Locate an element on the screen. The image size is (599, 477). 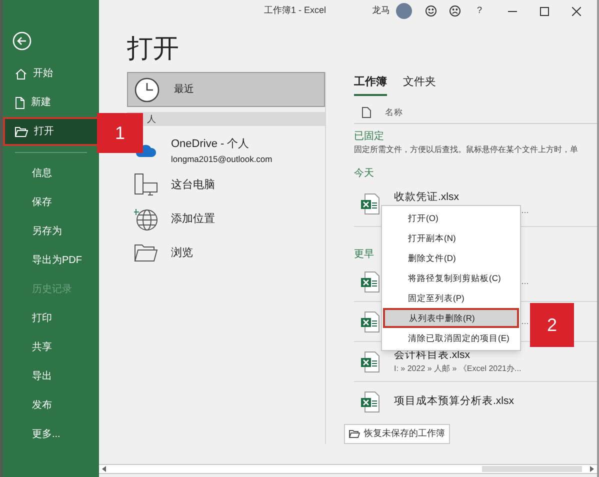
home-icon is located at coordinates (21, 74).